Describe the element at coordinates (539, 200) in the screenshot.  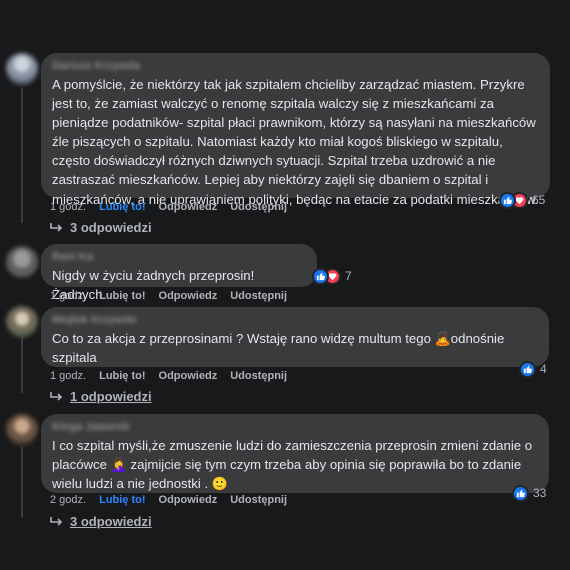
I see `reaction-count: 65` at that location.